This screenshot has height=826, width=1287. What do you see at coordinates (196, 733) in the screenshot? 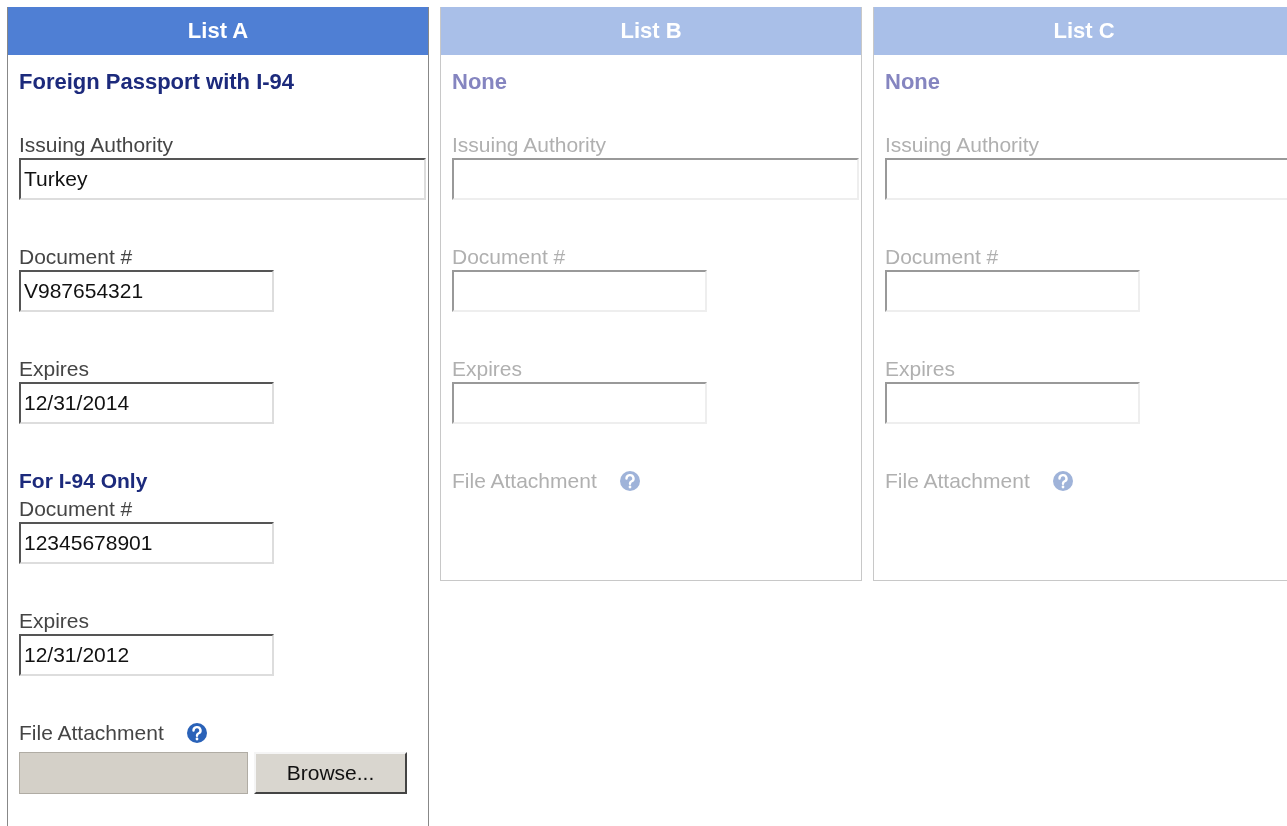
I see `help-icon` at bounding box center [196, 733].